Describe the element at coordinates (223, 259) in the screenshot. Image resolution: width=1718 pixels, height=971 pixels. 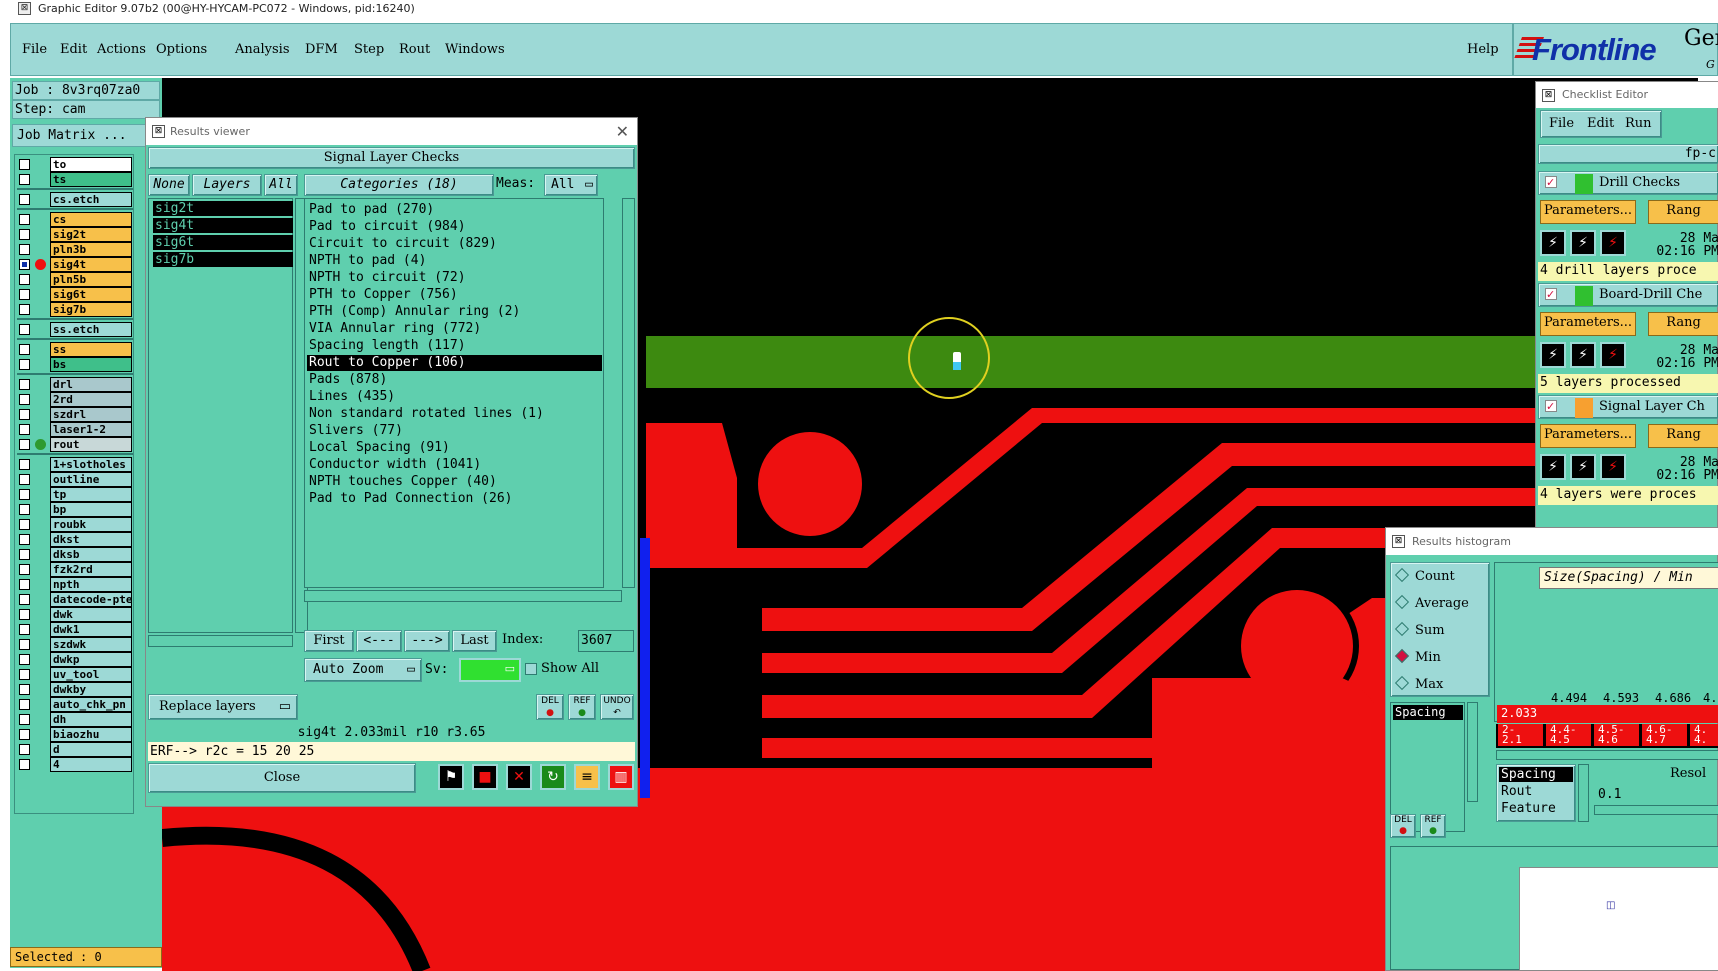
I see `layer-list-item: sig7b` at that location.